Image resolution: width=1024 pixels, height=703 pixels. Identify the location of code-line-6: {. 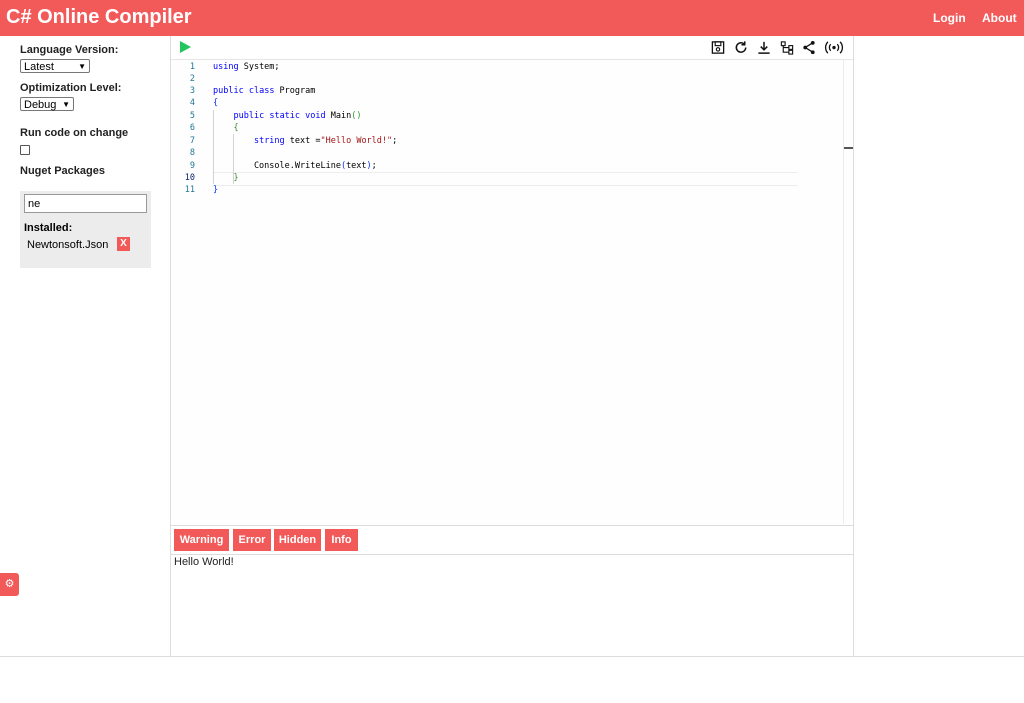
(236, 128).